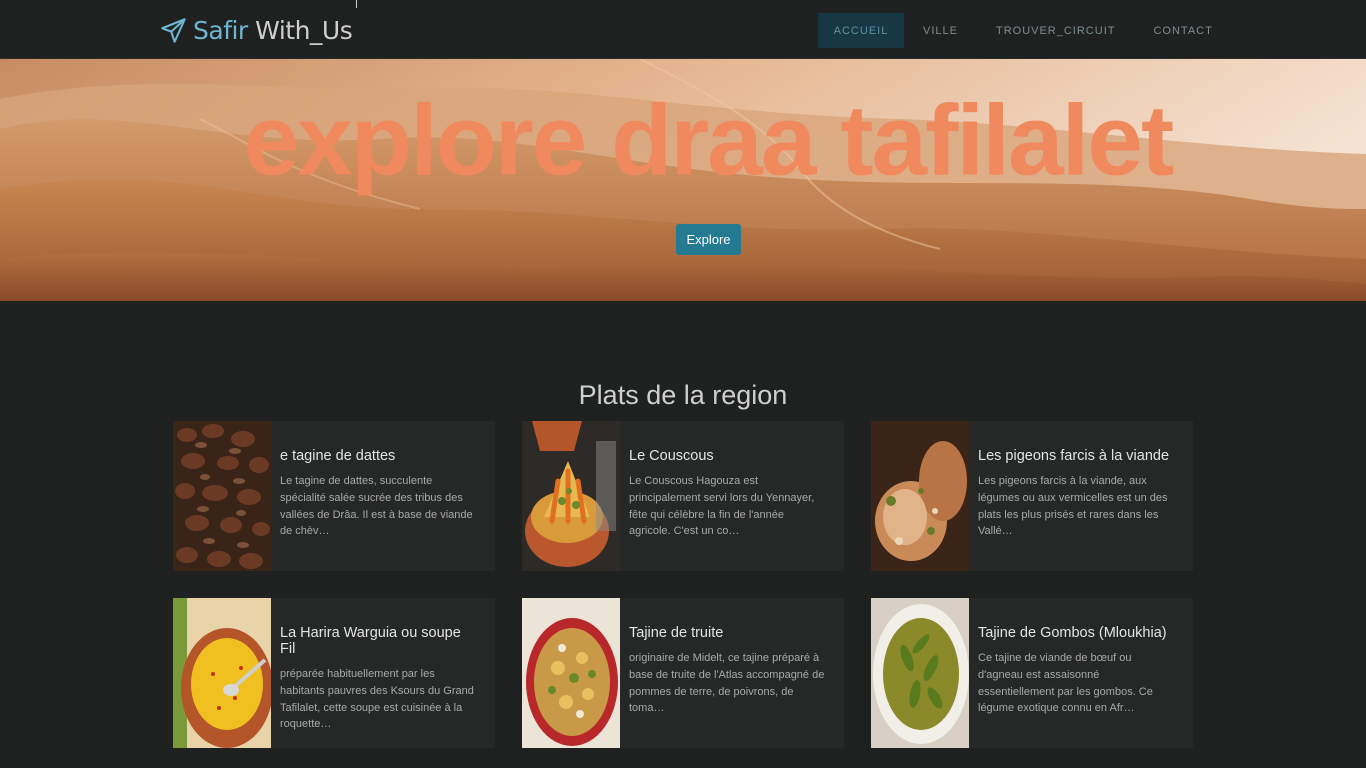 Image resolution: width=1366 pixels, height=768 pixels. I want to click on okra-tajine-image, so click(920, 673).